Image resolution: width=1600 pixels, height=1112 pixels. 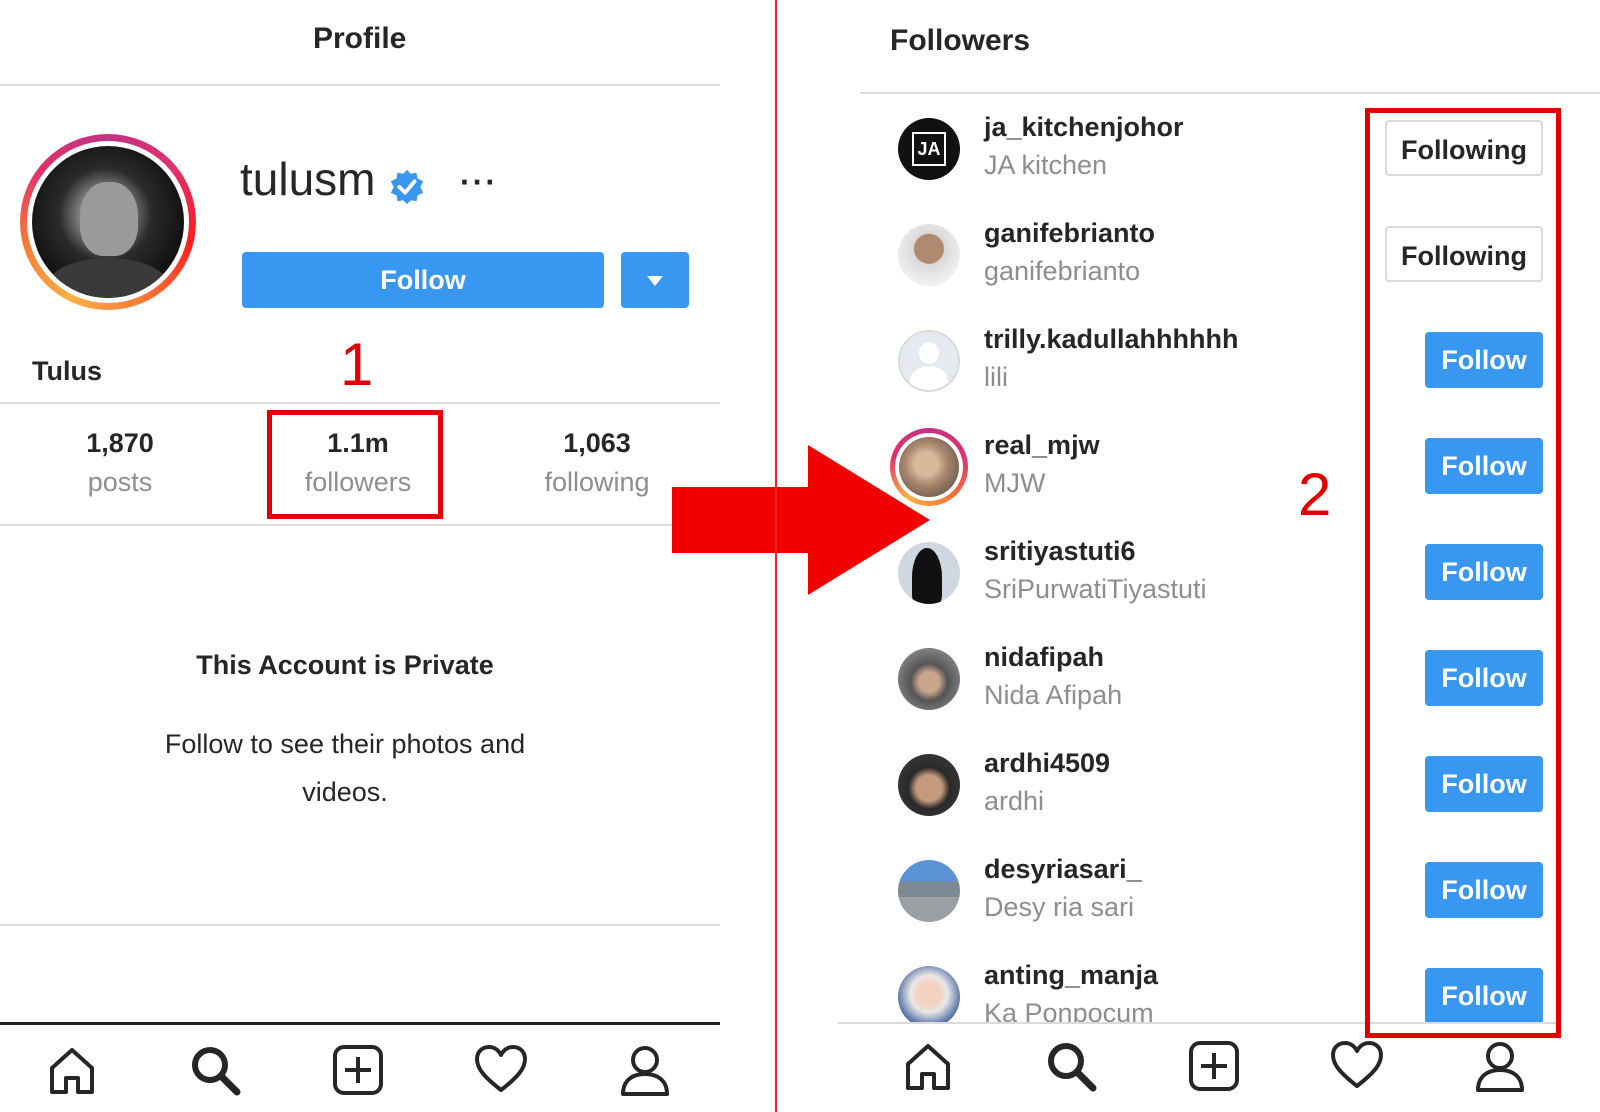 I want to click on ja-logo-avatar: JA, so click(x=929, y=149).